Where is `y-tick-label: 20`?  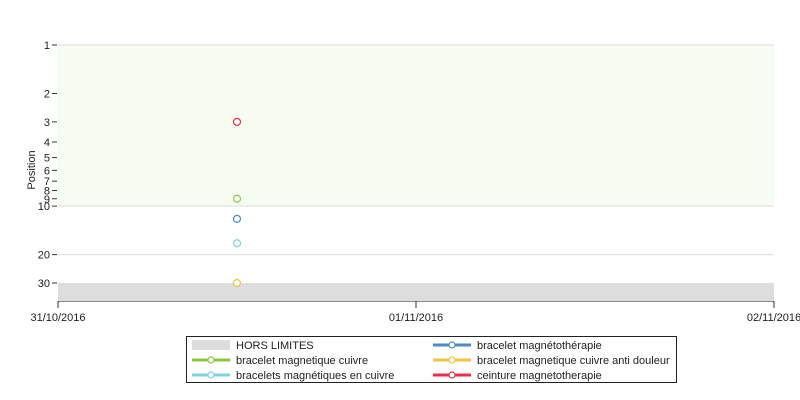
y-tick-label: 20 is located at coordinates (44, 256).